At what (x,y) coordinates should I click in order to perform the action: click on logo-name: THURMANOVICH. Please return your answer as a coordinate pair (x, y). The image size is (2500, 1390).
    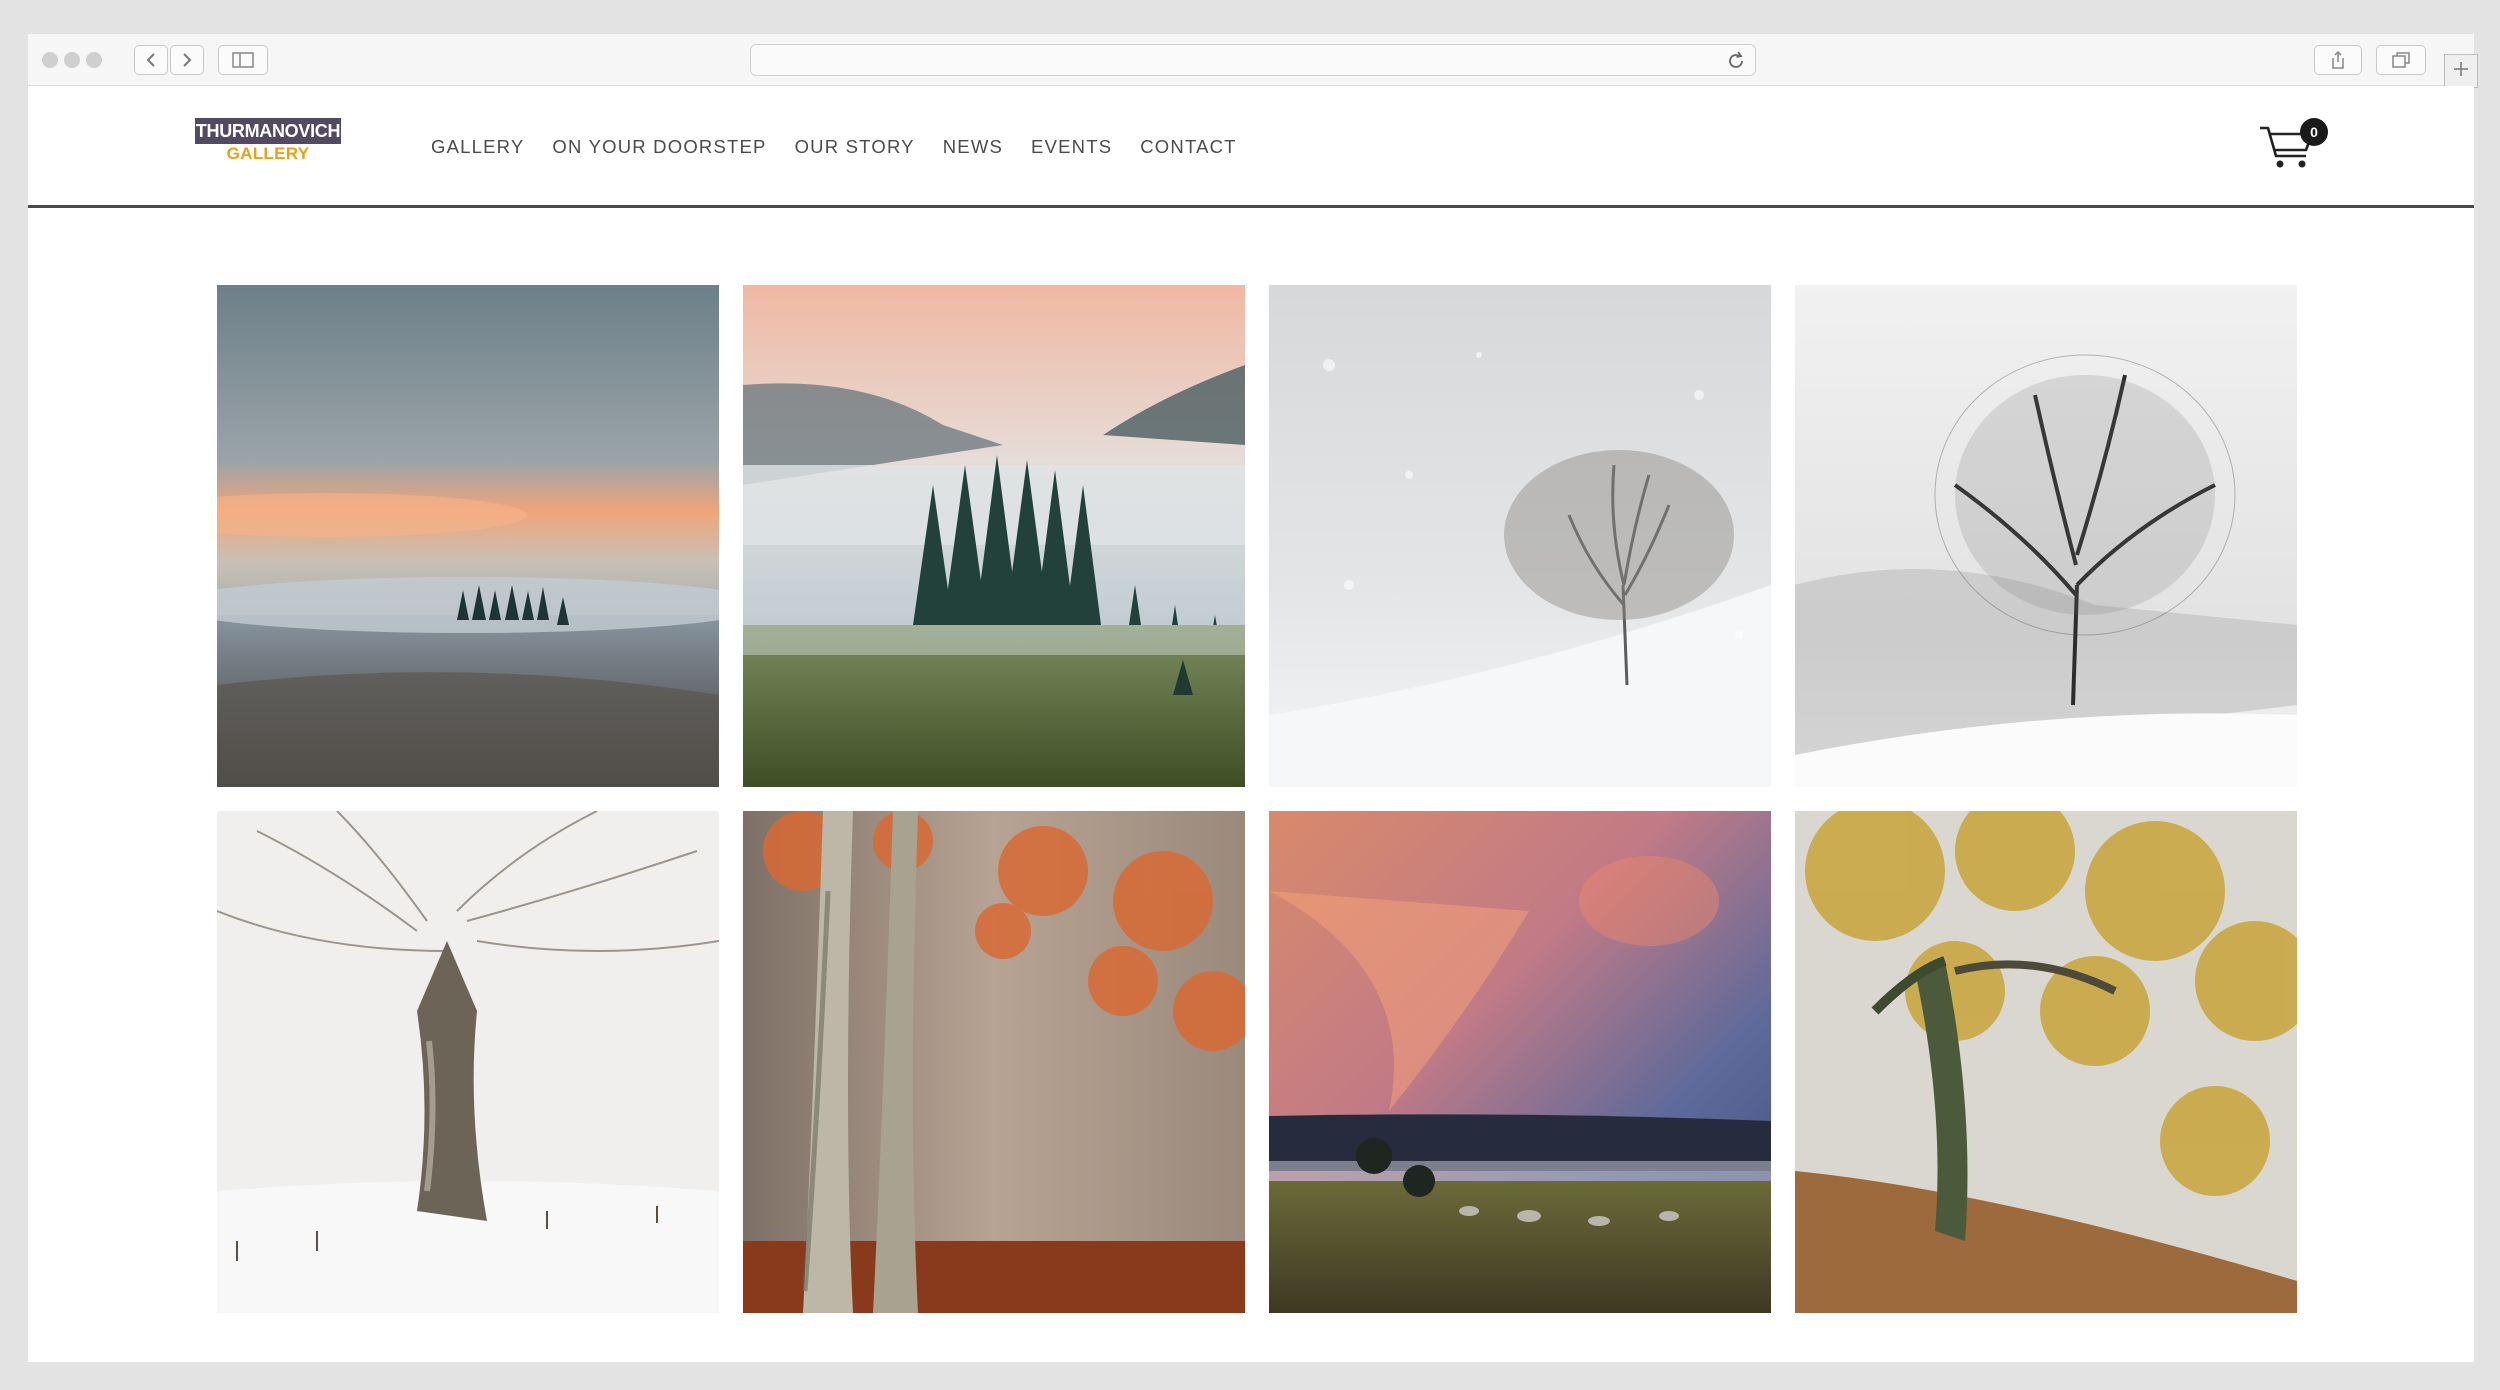
    Looking at the image, I should click on (268, 131).